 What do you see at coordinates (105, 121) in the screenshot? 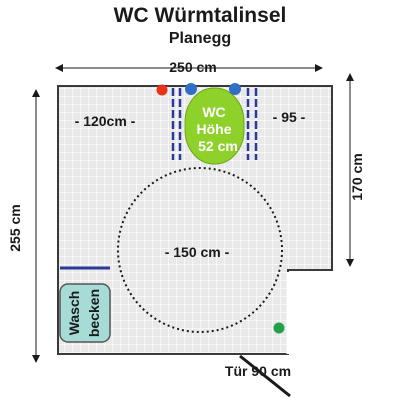
I see `left-clearance-label: - 120cm -` at bounding box center [105, 121].